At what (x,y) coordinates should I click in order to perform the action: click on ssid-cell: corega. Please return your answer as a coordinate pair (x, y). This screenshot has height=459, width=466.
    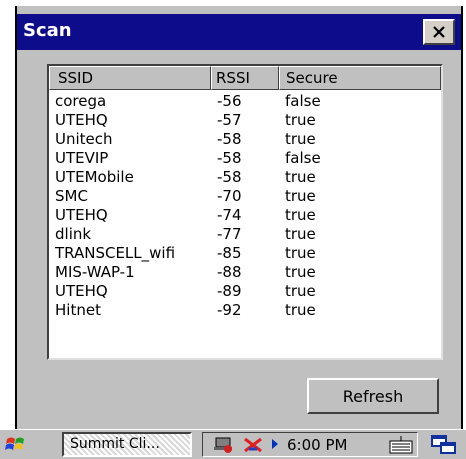
    Looking at the image, I should click on (81, 101).